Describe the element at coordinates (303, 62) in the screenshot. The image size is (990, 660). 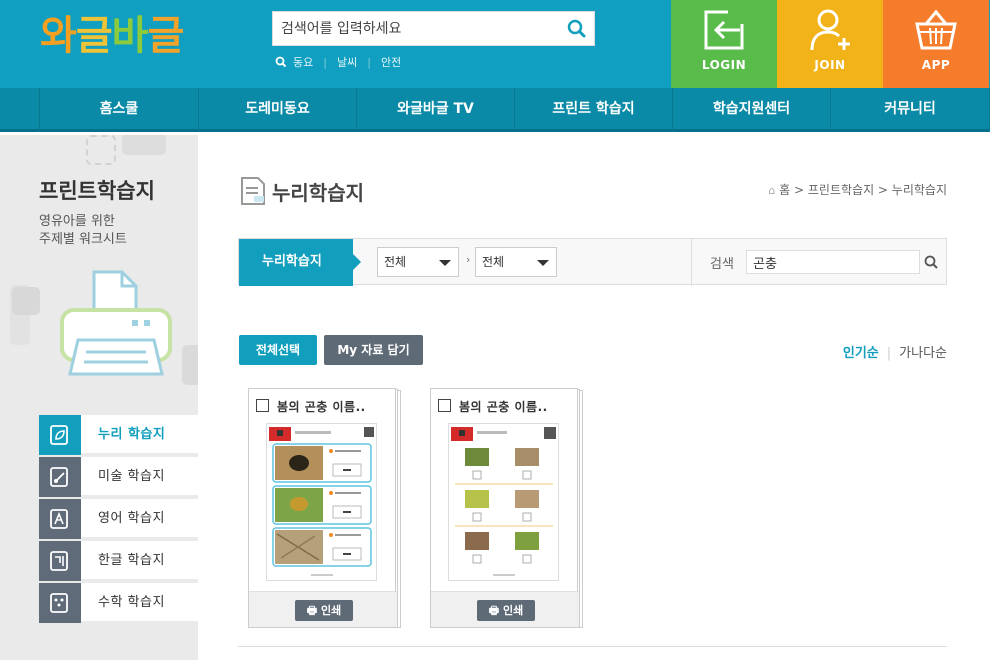
I see `quick-link-song: 동요` at that location.